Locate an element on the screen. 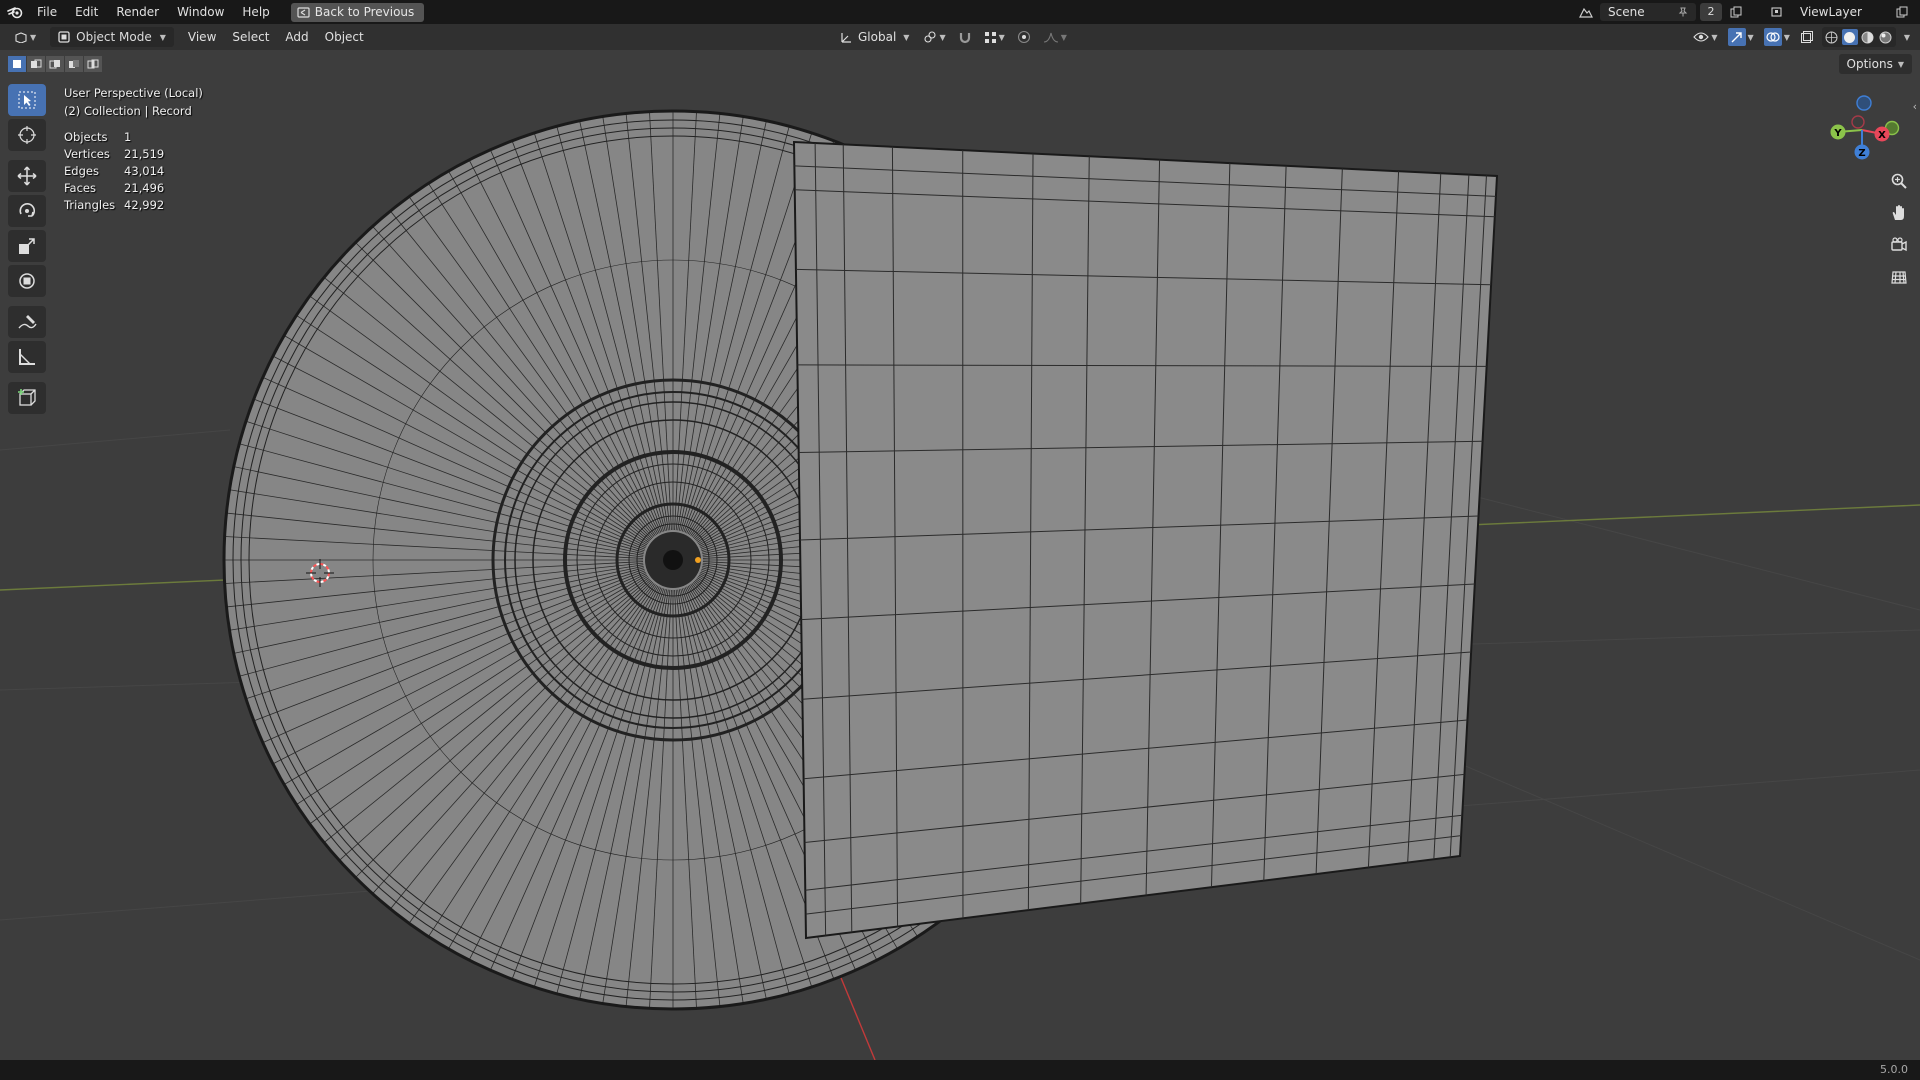  annotate-tool is located at coordinates (27, 322).